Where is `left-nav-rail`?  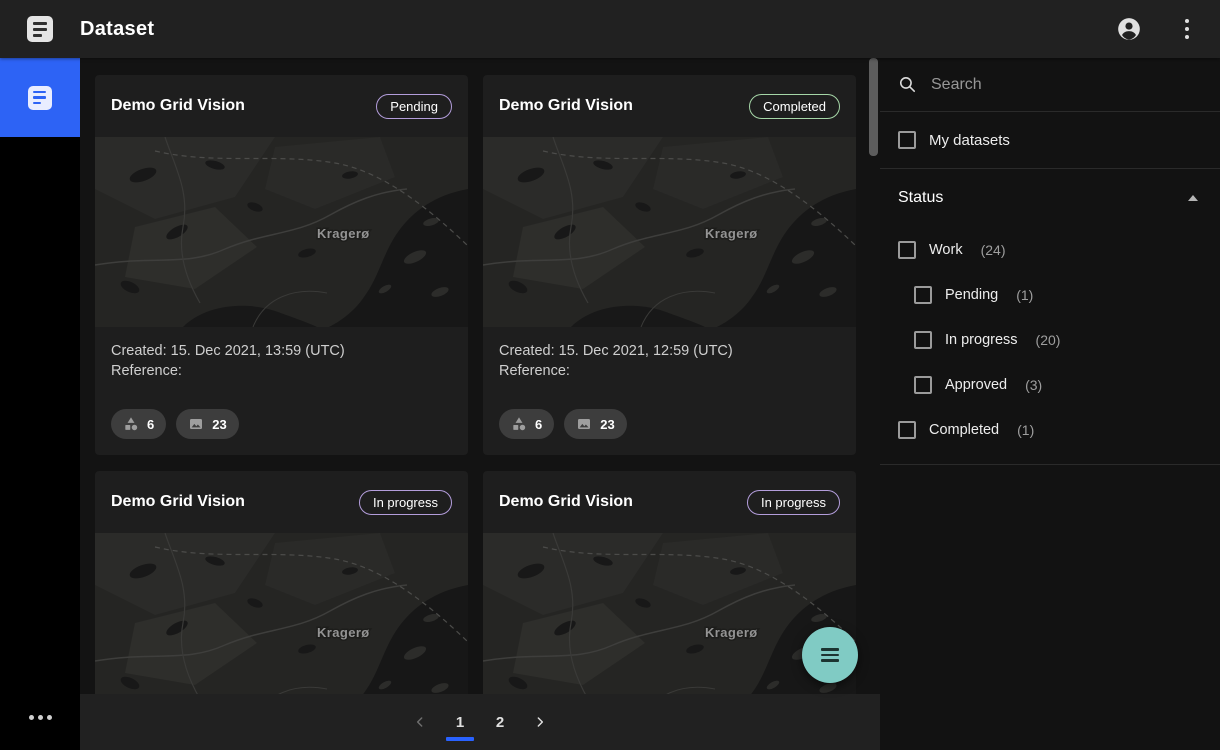
left-nav-rail is located at coordinates (40, 404).